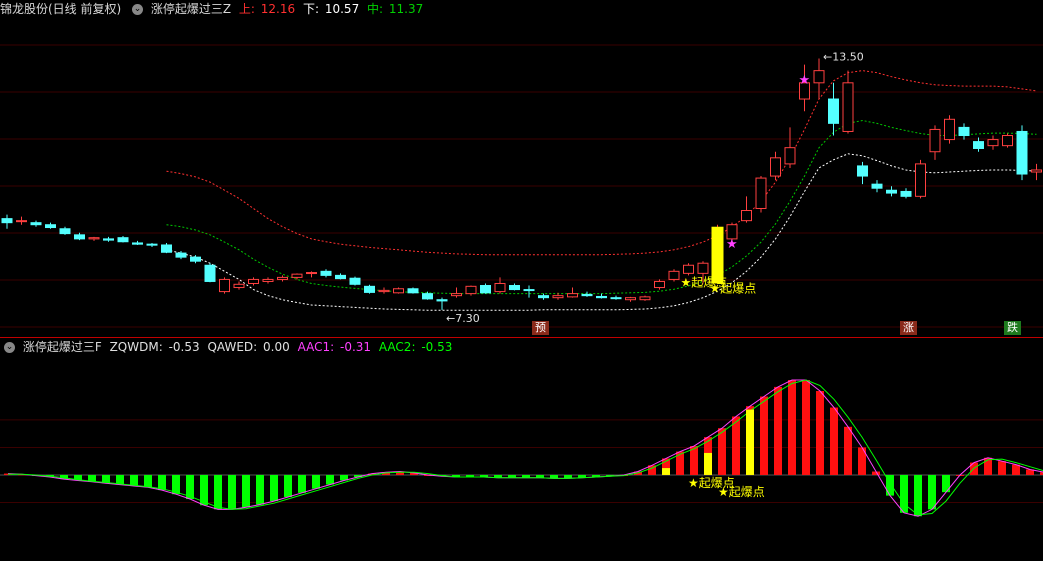  What do you see at coordinates (463, 318) in the screenshot?
I see `low-price-label: ←7.30` at bounding box center [463, 318].